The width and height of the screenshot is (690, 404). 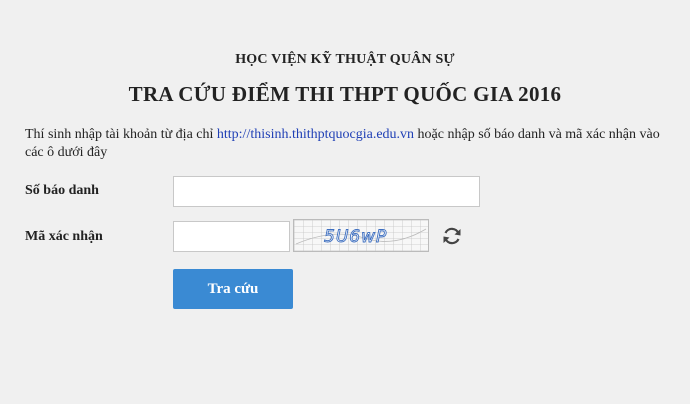 I want to click on intro-text-before: Thí sinh nhập tài khoản từ địa chỉ, so click(x=121, y=134).